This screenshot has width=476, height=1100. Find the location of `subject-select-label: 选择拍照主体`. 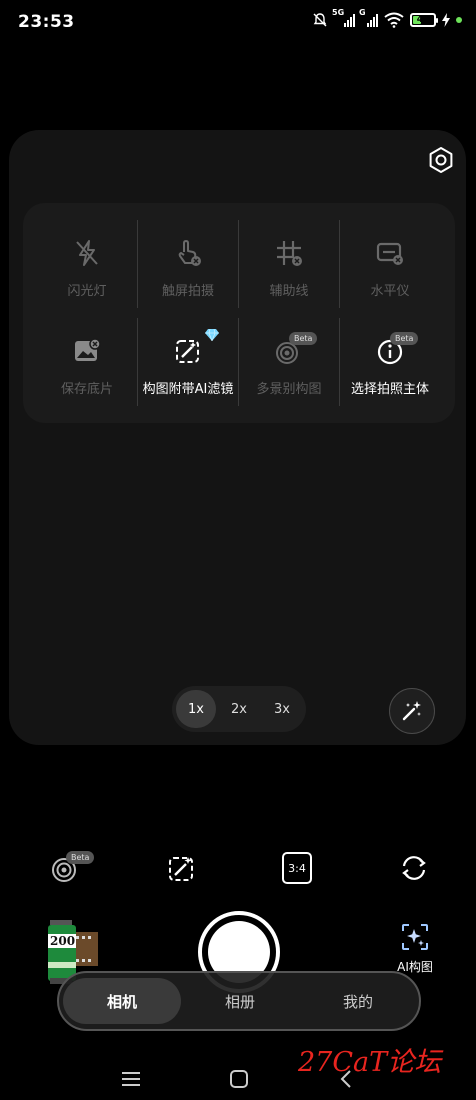

subject-select-label: 选择拍照主体 is located at coordinates (389, 389).